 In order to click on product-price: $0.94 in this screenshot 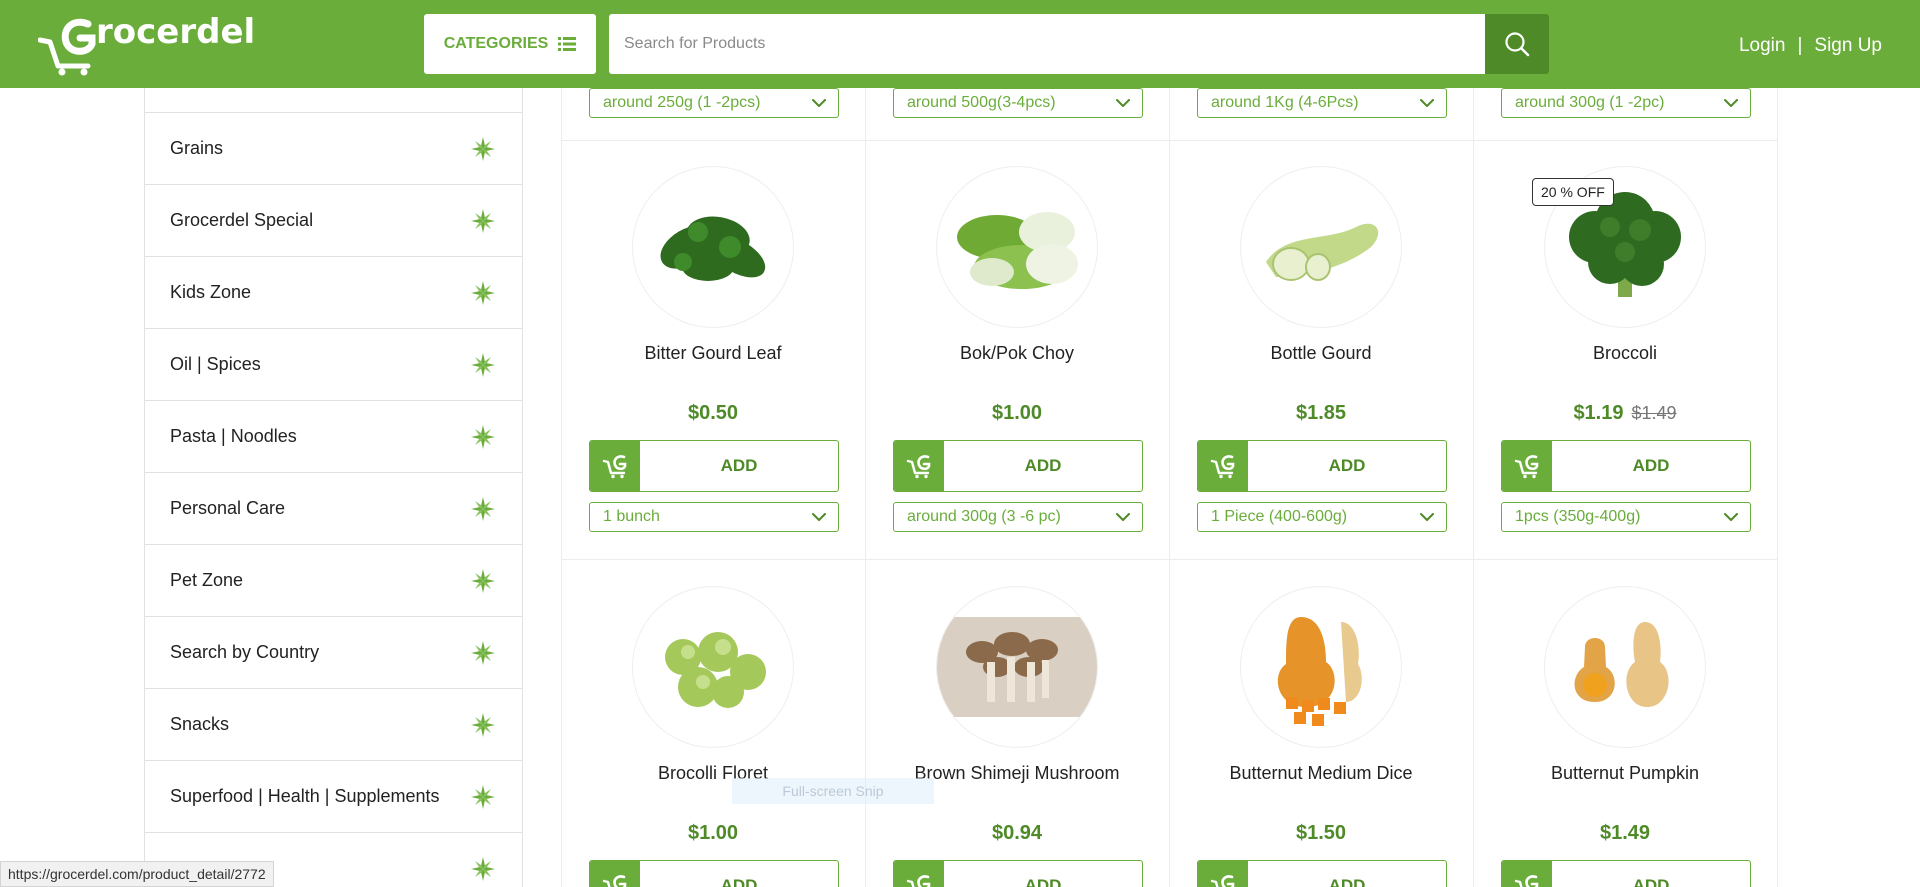, I will do `click(1017, 833)`.